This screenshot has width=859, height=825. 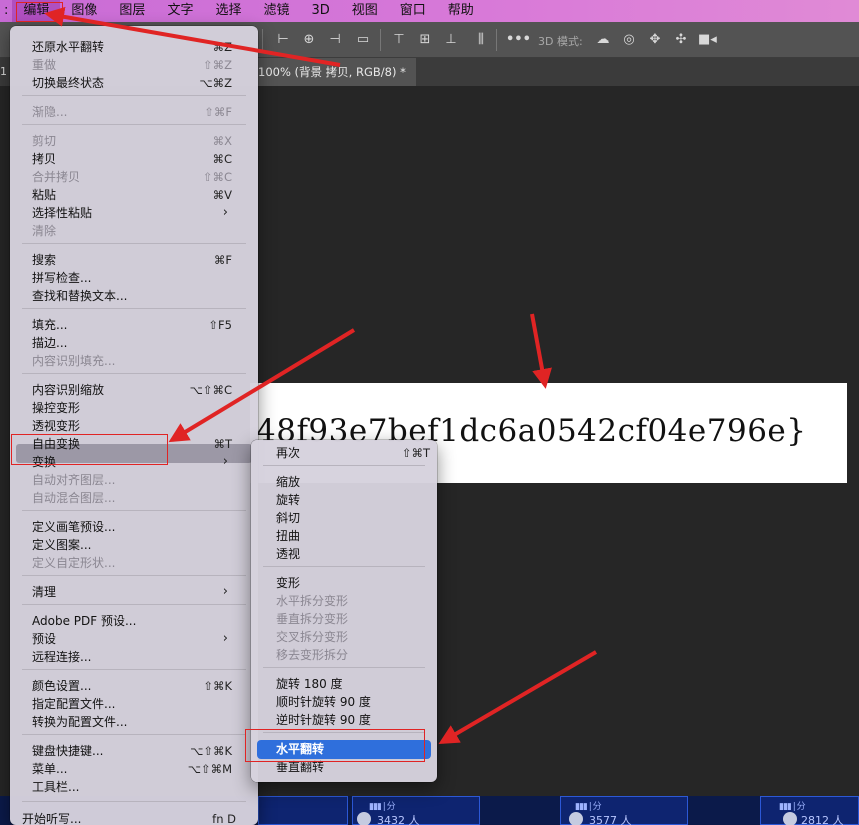 What do you see at coordinates (276, 11) in the screenshot?
I see `menubar-item-filter: 滤镜` at bounding box center [276, 11].